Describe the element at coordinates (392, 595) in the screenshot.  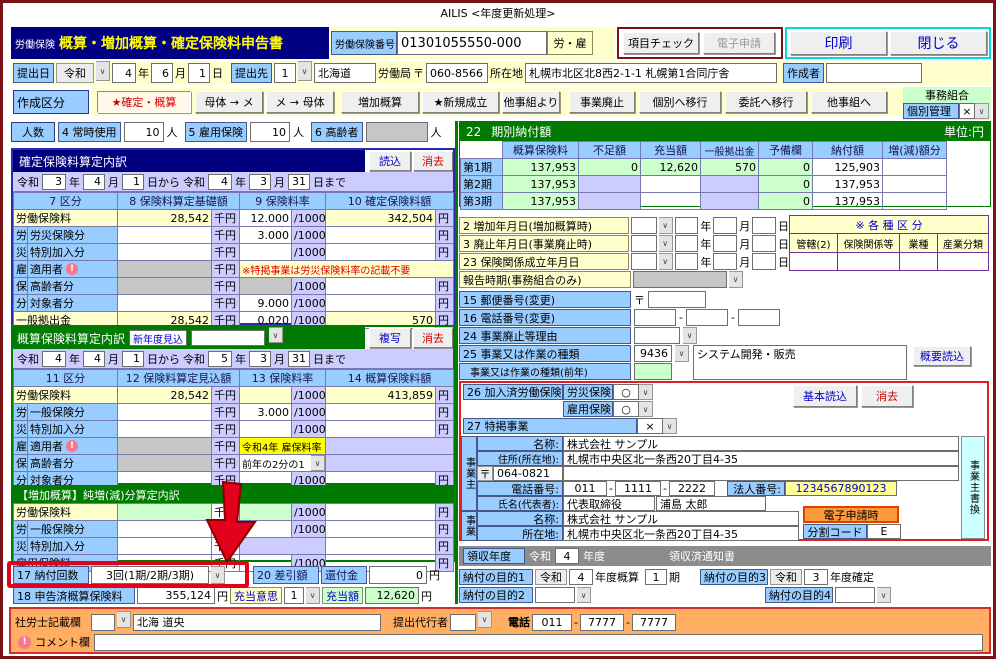
I see `juto-field: 12,620` at that location.